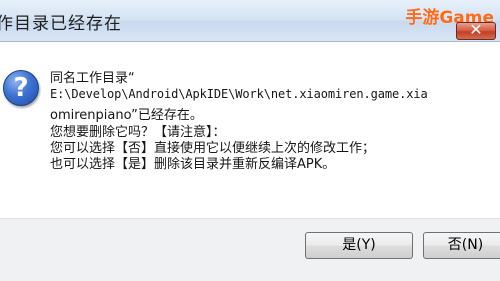 Image resolution: width=500 pixels, height=281 pixels. What do you see at coordinates (359, 245) in the screenshot?
I see `yes-button: 是(Y)` at bounding box center [359, 245].